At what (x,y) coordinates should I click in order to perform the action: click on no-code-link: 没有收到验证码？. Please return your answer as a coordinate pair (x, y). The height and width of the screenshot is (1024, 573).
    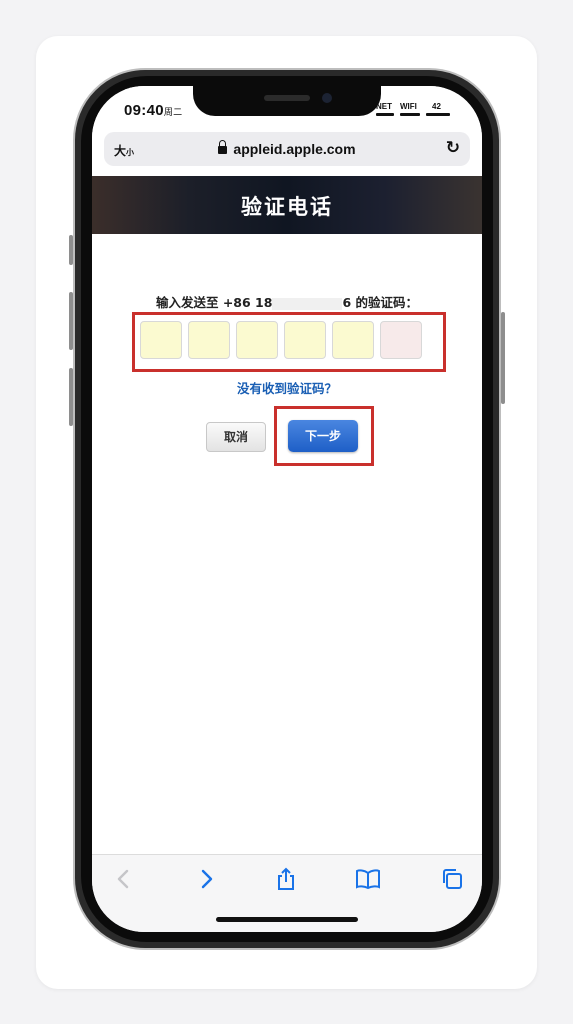
    Looking at the image, I should click on (287, 387).